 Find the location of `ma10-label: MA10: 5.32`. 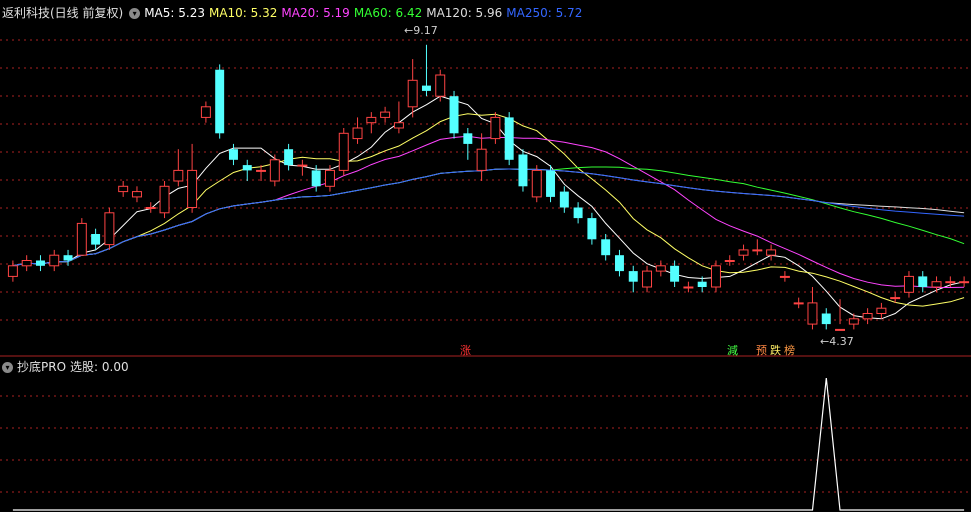

ma10-label: MA10: 5.32 is located at coordinates (243, 13).